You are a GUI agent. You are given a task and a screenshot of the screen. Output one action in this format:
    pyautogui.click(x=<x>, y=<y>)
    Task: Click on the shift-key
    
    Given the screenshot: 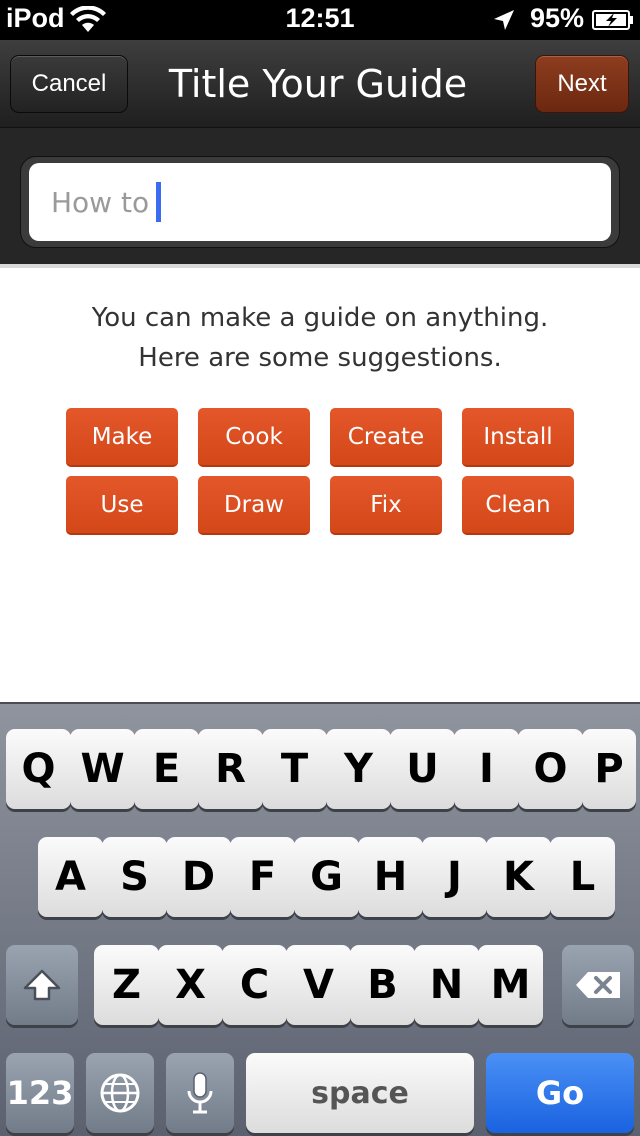 What is the action you would take?
    pyautogui.click(x=42, y=985)
    